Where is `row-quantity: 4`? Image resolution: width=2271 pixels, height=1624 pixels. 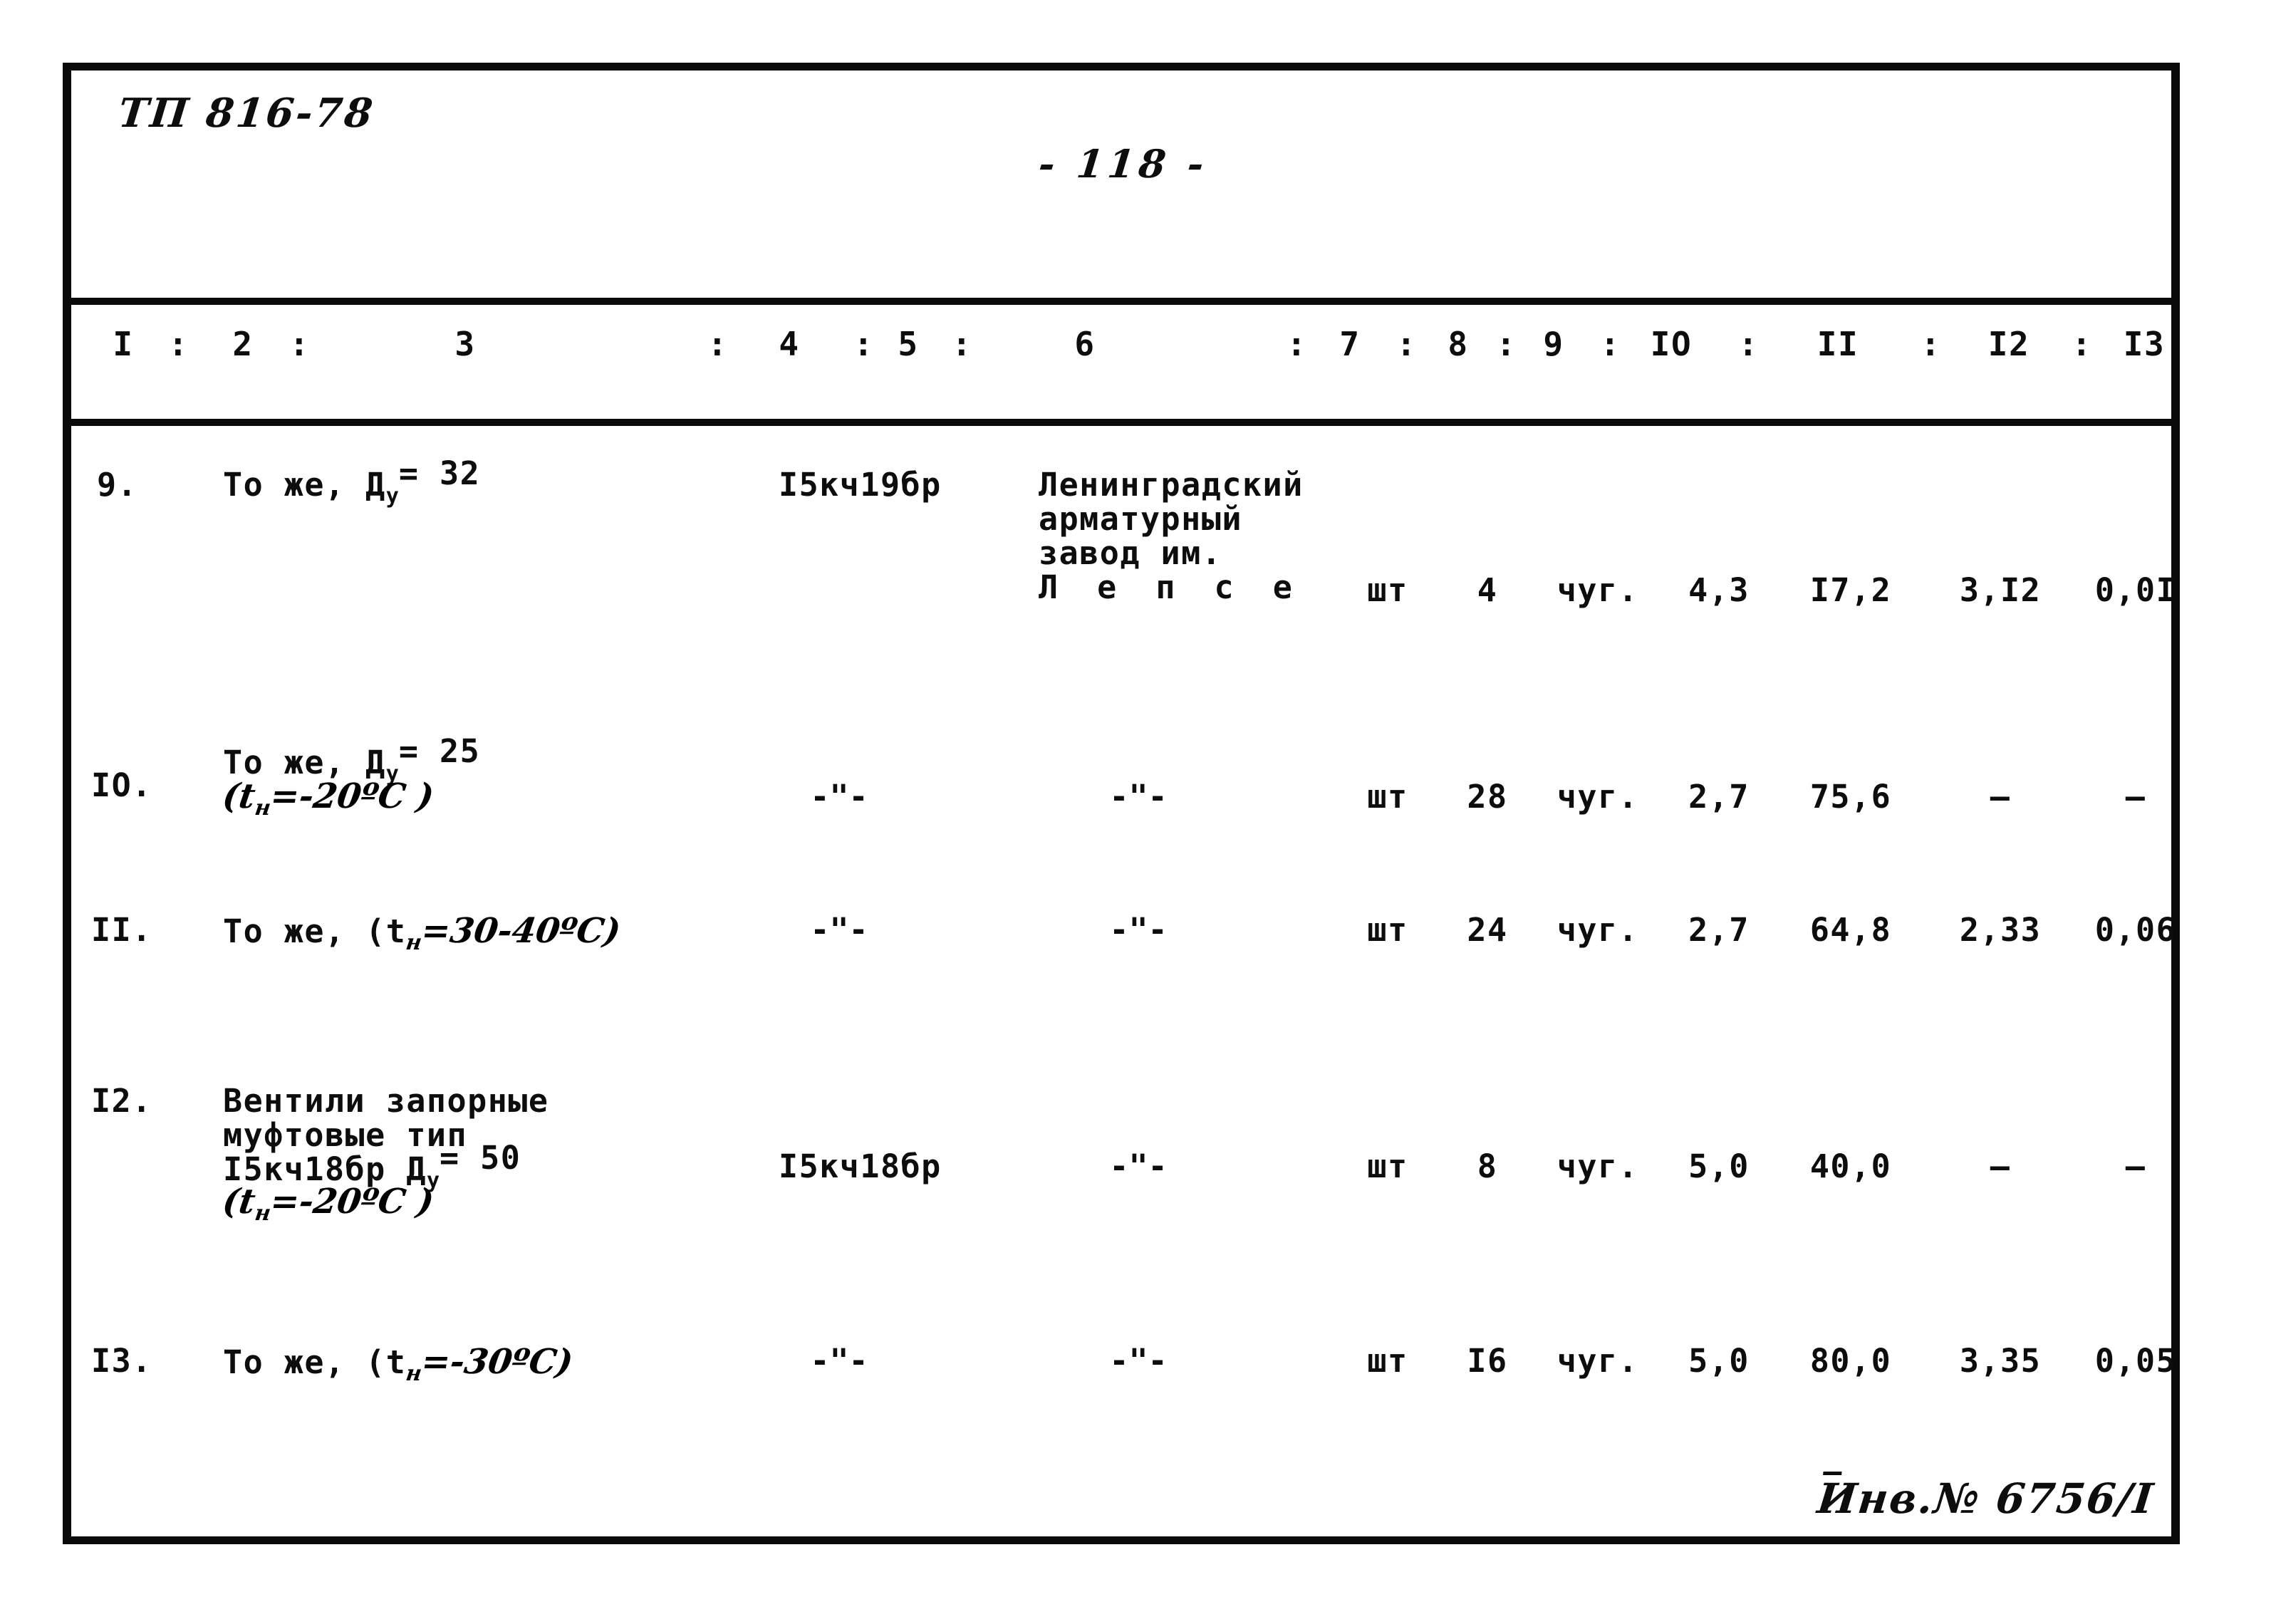
row-quantity: 4 is located at coordinates (1487, 590).